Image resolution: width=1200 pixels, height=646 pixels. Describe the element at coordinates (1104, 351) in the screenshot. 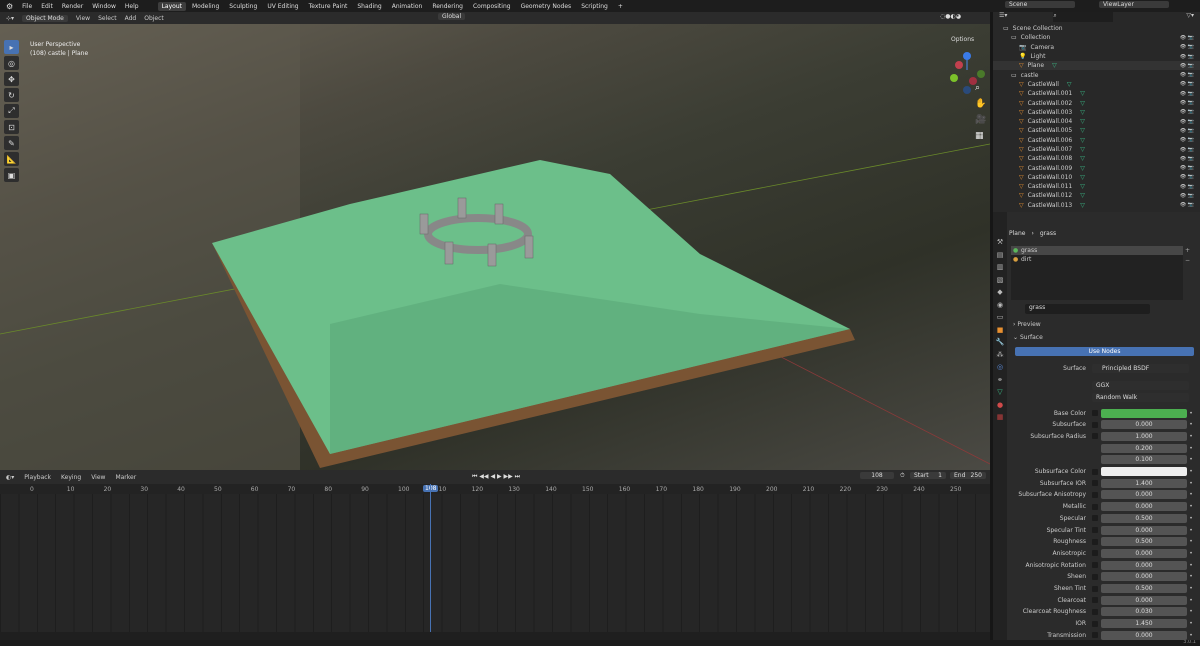

I see `use-nodes-button: Use Nodes` at that location.